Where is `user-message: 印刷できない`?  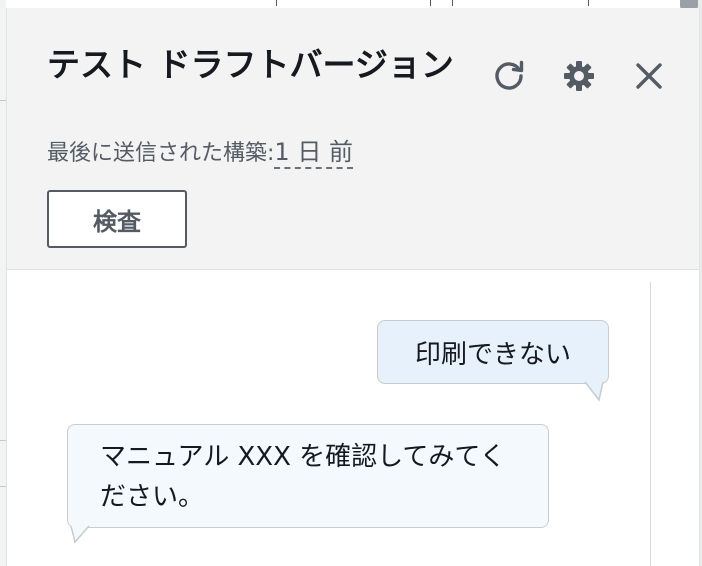 user-message: 印刷できない is located at coordinates (493, 352).